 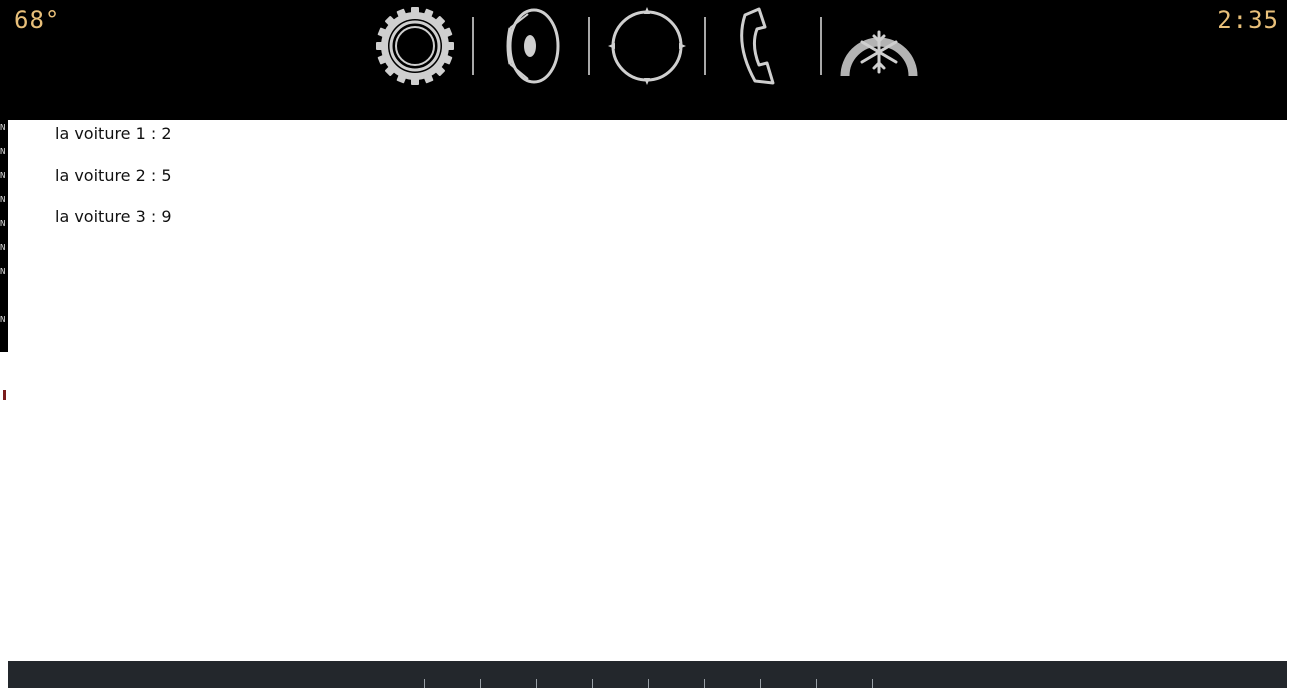 I want to click on clock-readout: 2:35, so click(x=1248, y=20).